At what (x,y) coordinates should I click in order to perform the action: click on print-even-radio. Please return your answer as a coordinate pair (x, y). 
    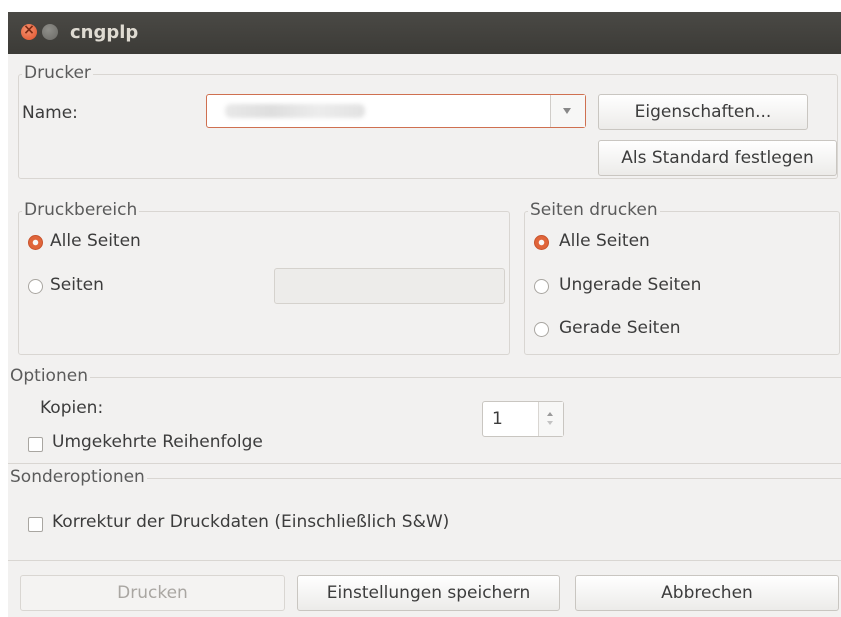
    Looking at the image, I should click on (541, 329).